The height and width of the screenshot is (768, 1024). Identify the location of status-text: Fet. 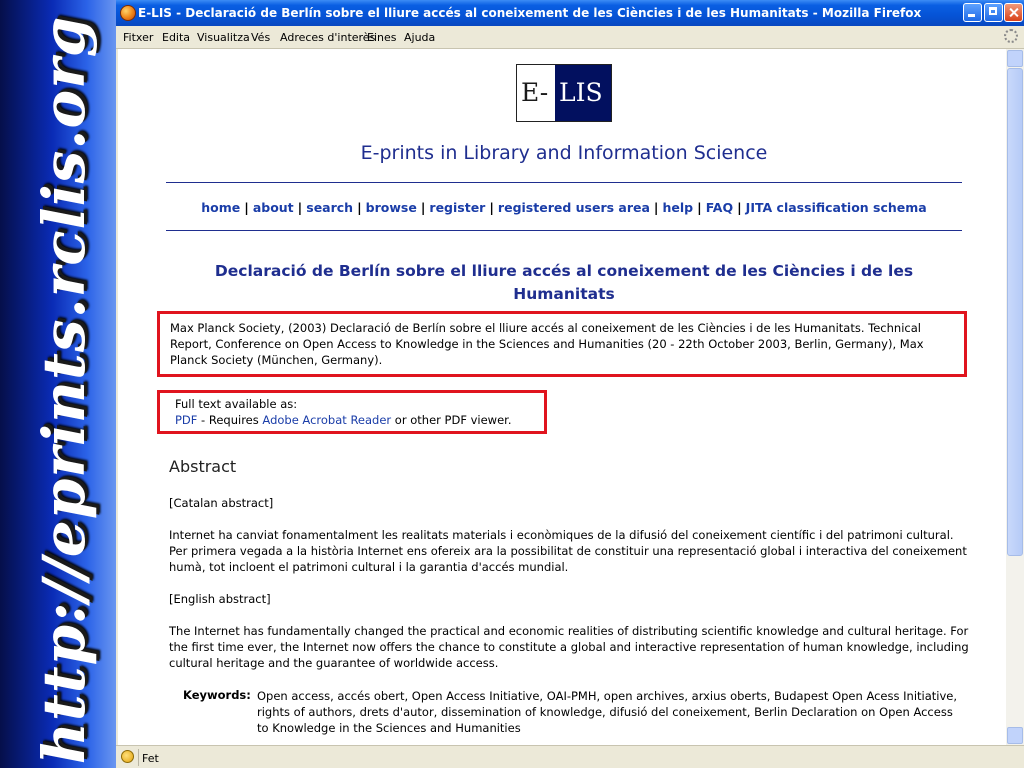
(150, 758).